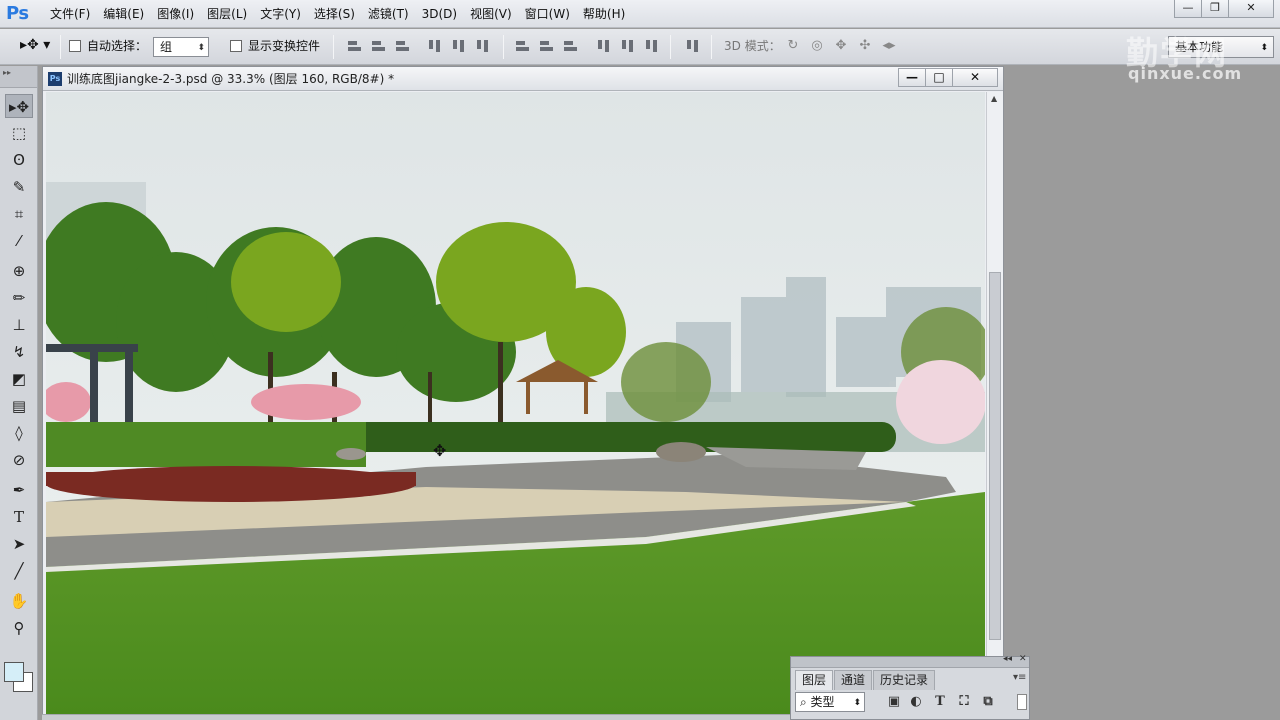 This screenshot has width=1280, height=720. Describe the element at coordinates (793, 46) in the screenshot. I see `3d-rotate-icon: ↻` at that location.